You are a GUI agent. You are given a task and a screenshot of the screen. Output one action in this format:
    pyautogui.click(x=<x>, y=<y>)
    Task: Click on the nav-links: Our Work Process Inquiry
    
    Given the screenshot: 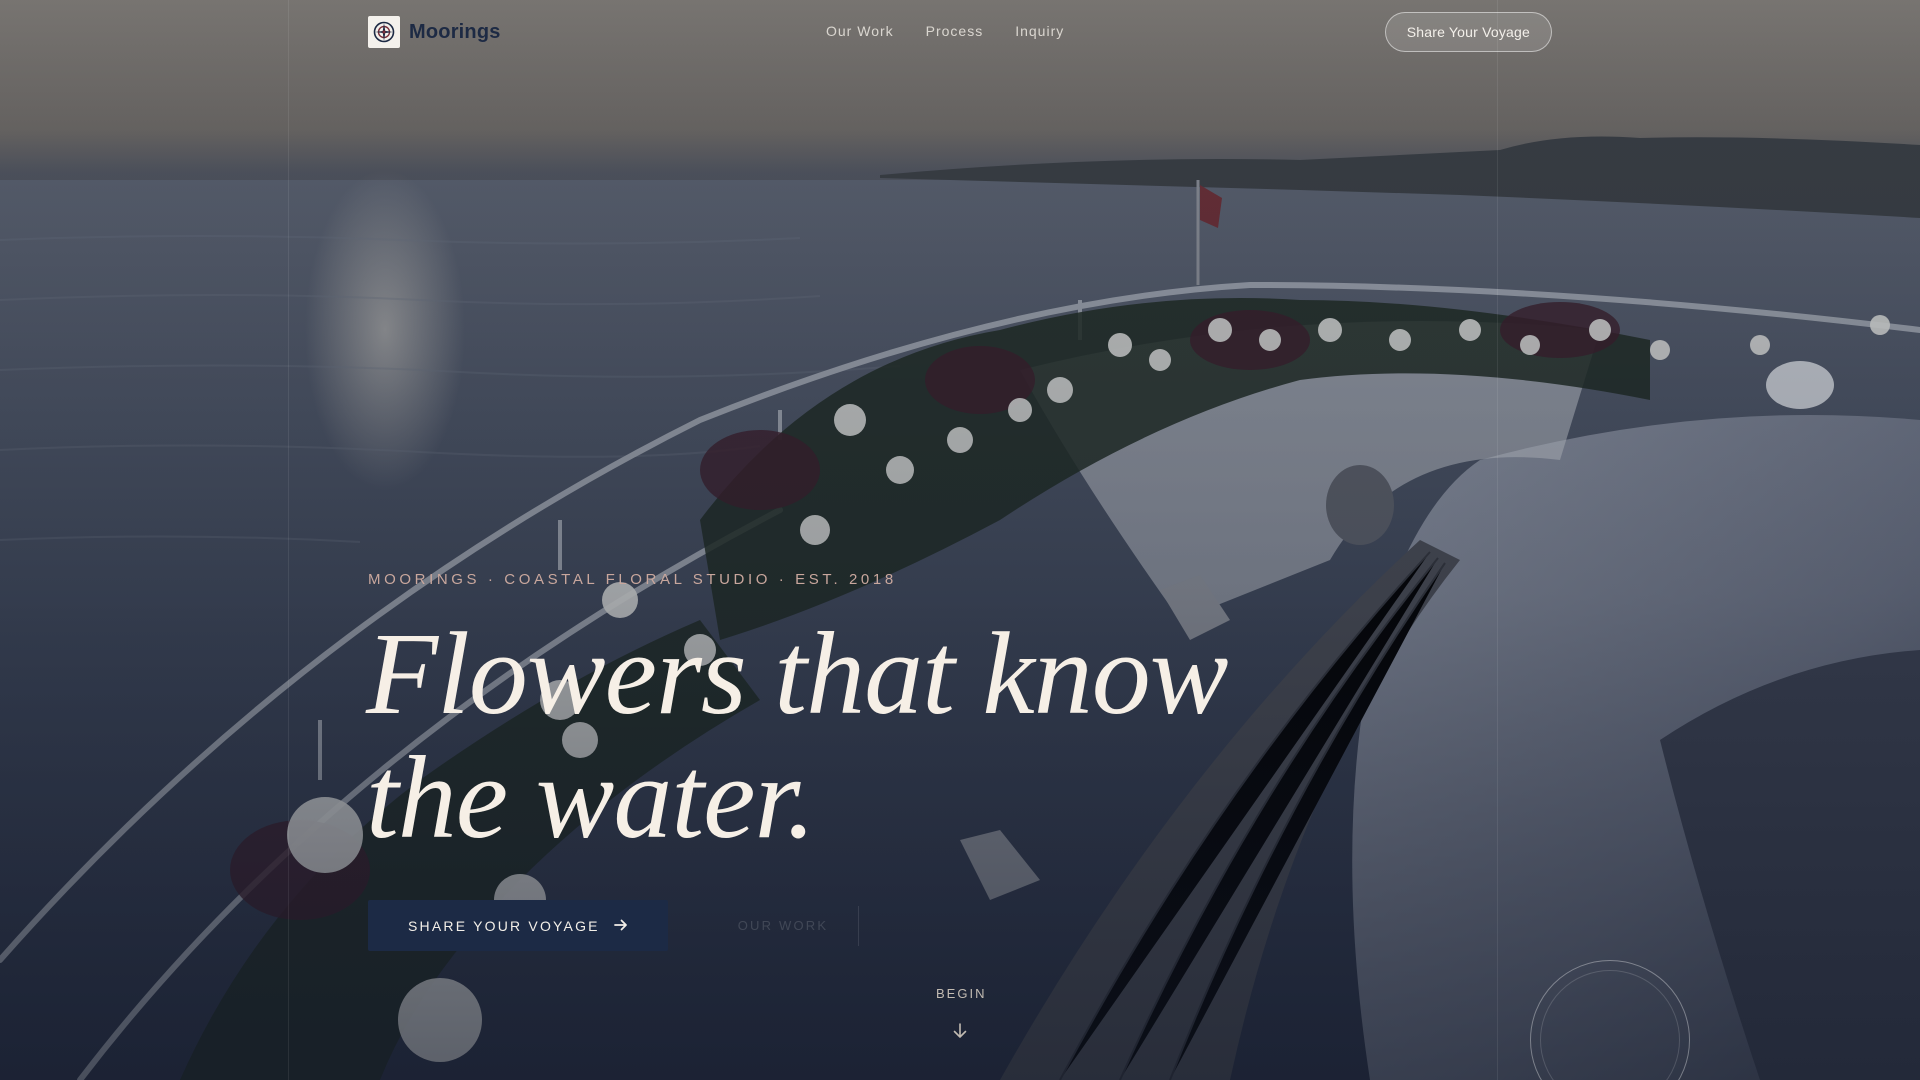 What is the action you would take?
    pyautogui.click(x=945, y=31)
    